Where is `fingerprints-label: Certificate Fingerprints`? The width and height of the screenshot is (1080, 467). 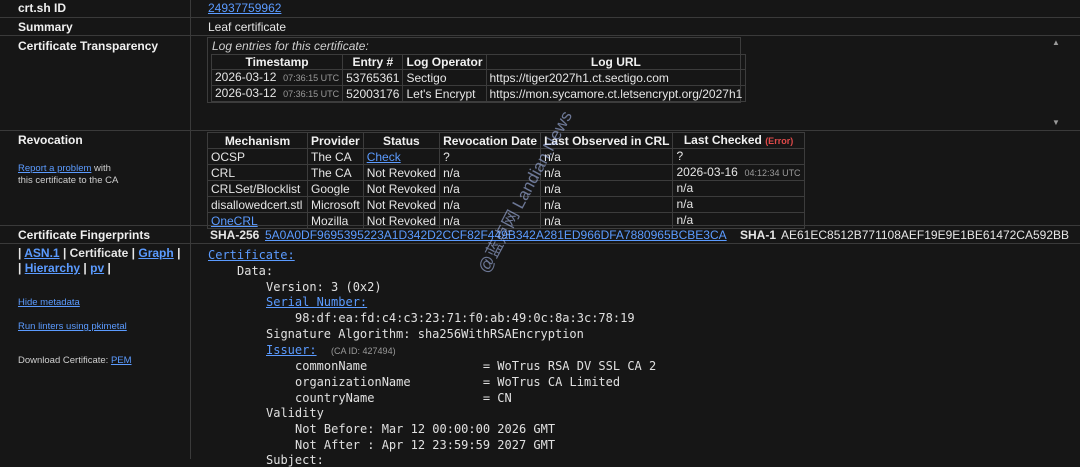
fingerprints-label: Certificate Fingerprints is located at coordinates (84, 235).